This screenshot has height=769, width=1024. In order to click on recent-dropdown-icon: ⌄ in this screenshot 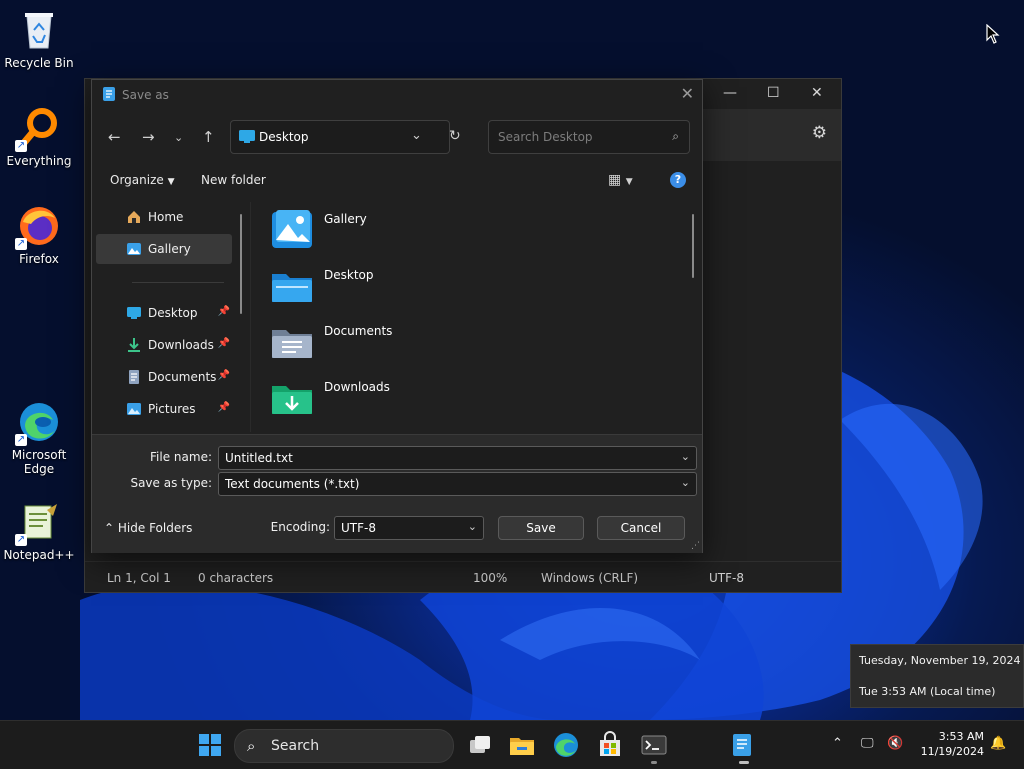, I will do `click(178, 137)`.